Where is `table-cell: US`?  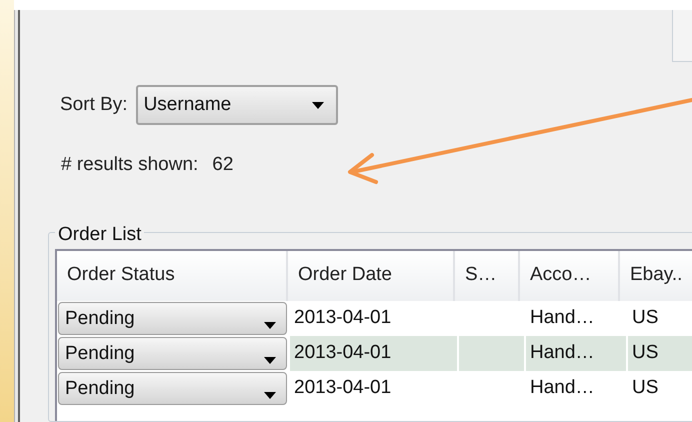
table-cell: US is located at coordinates (660, 353).